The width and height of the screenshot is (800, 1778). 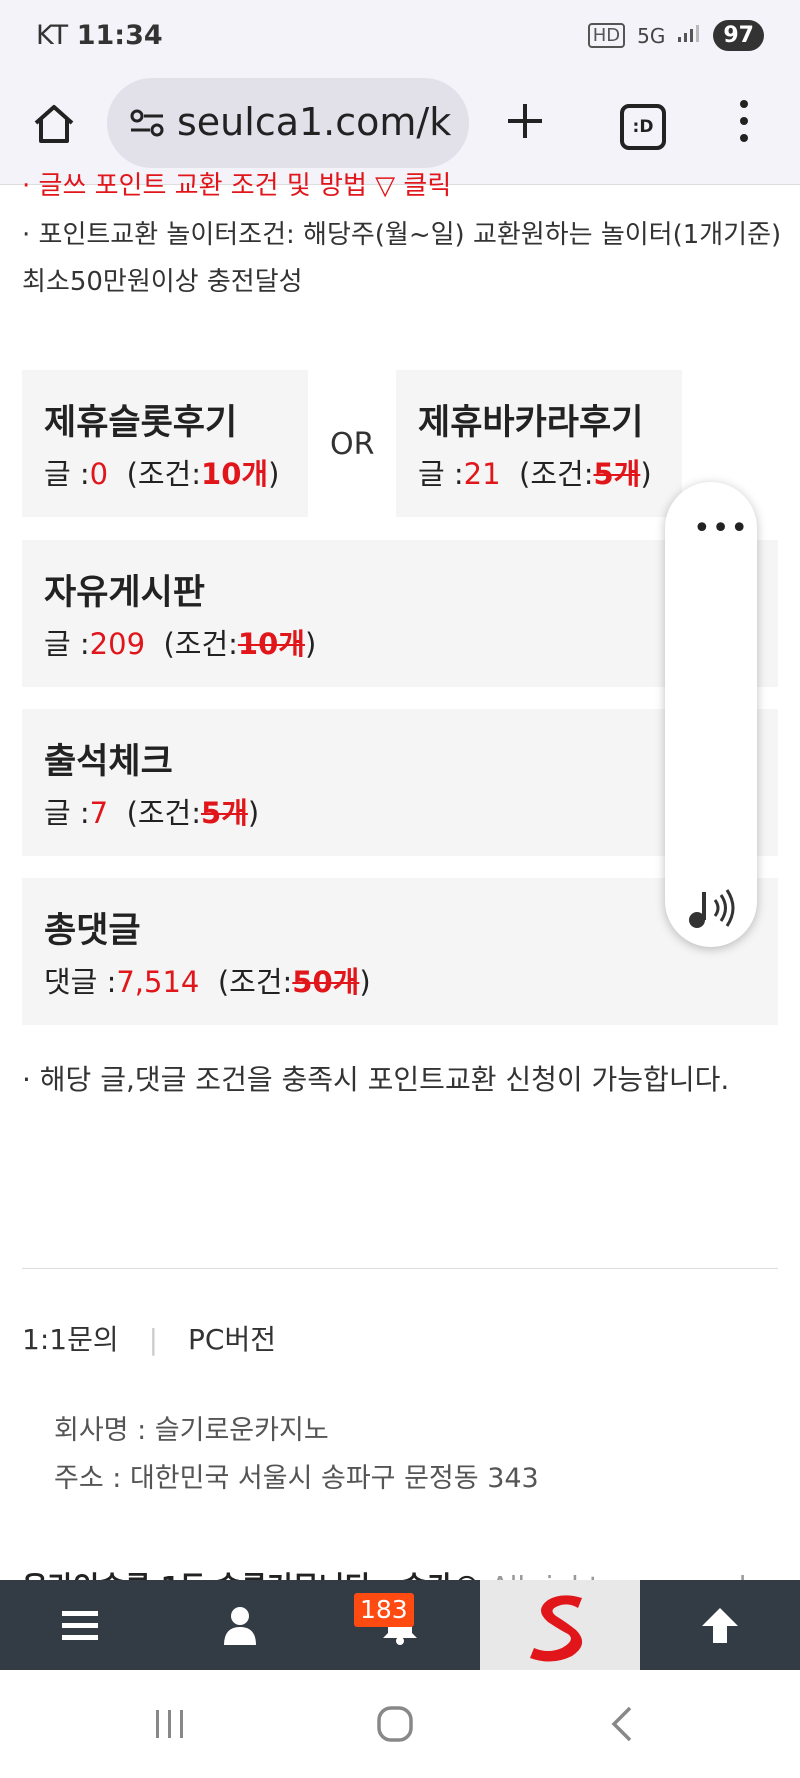 I want to click on home-icon, so click(x=54, y=124).